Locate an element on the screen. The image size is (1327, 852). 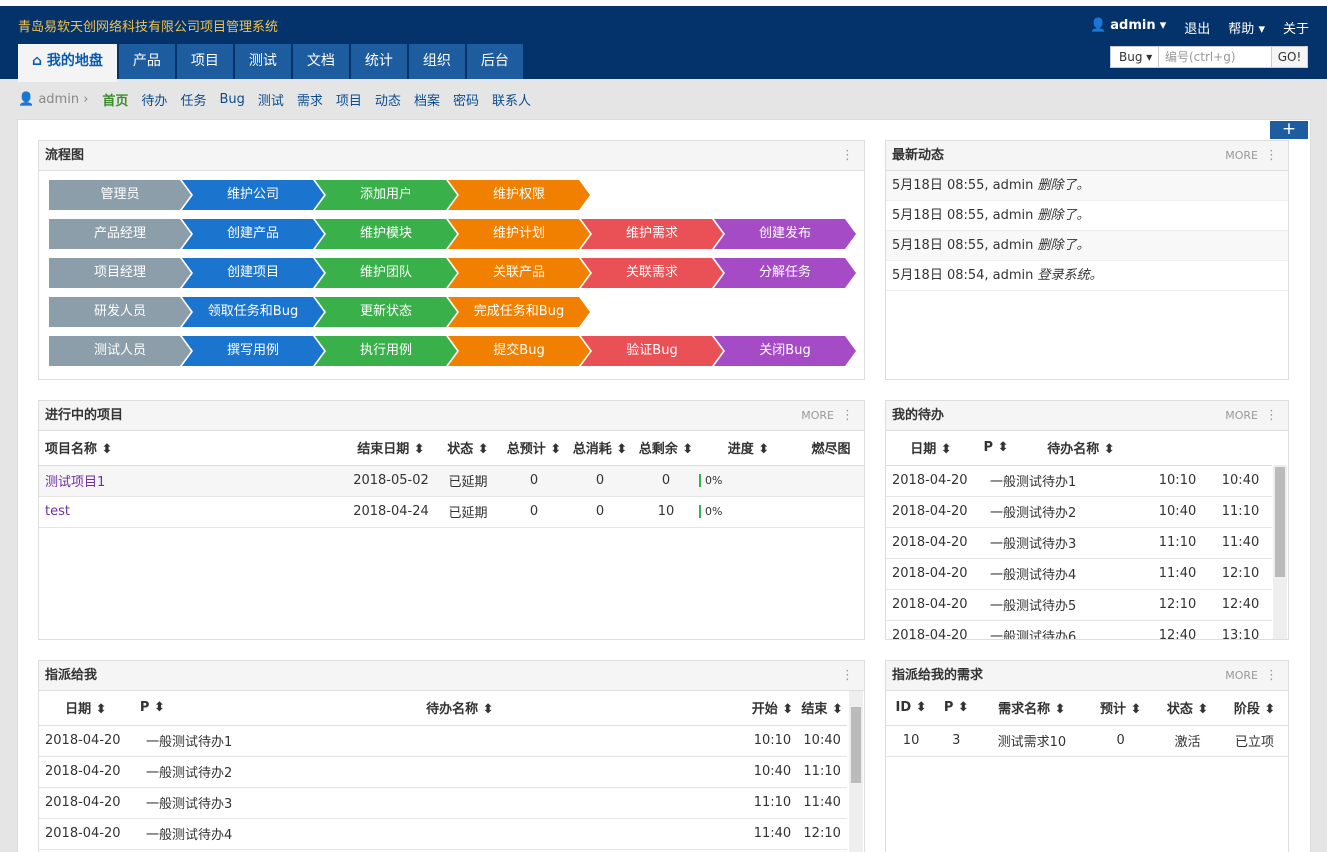
column-header: 项目名称 ⬍ is located at coordinates (193, 448).